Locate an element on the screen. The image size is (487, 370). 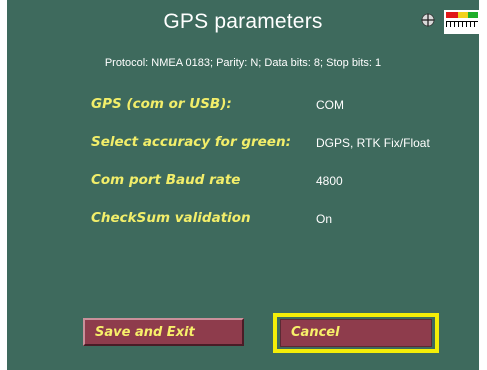
baud-rate-value: 4800 is located at coordinates (329, 181).